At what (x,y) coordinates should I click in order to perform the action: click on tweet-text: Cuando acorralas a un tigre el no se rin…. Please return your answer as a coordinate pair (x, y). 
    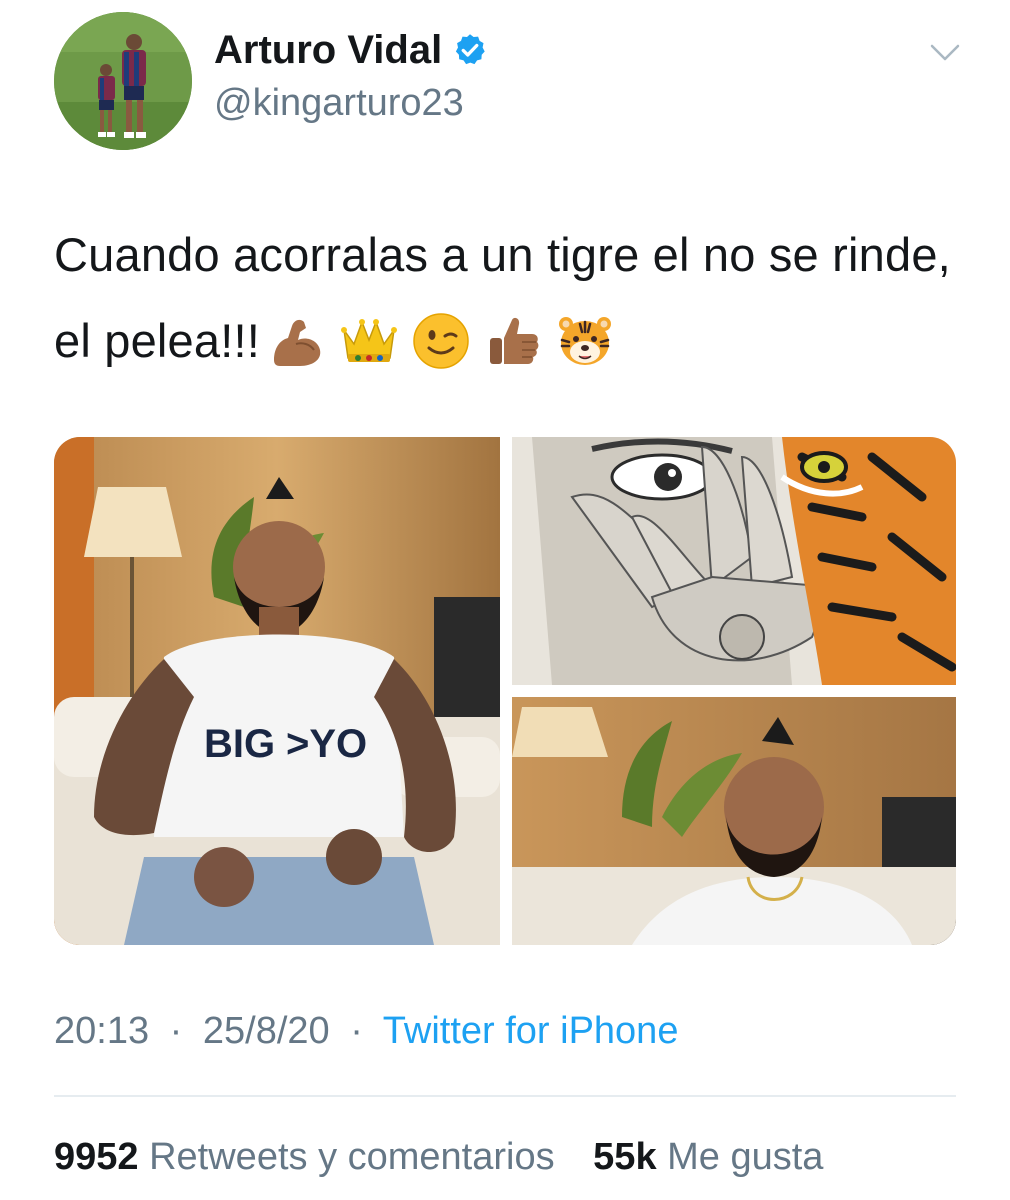
    Looking at the image, I should click on (509, 298).